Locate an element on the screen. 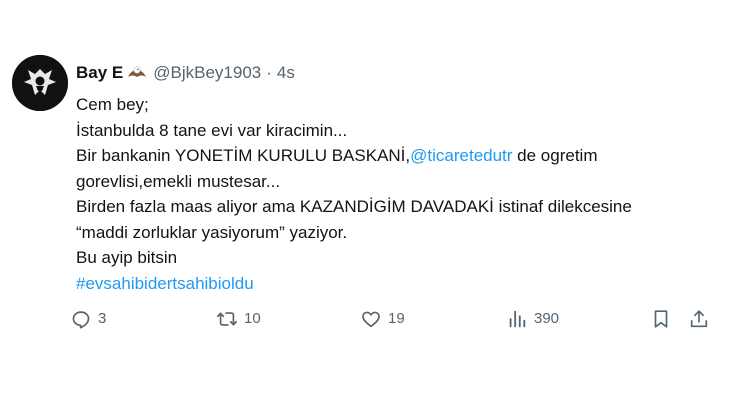 The image size is (730, 420). share-icon is located at coordinates (699, 319).